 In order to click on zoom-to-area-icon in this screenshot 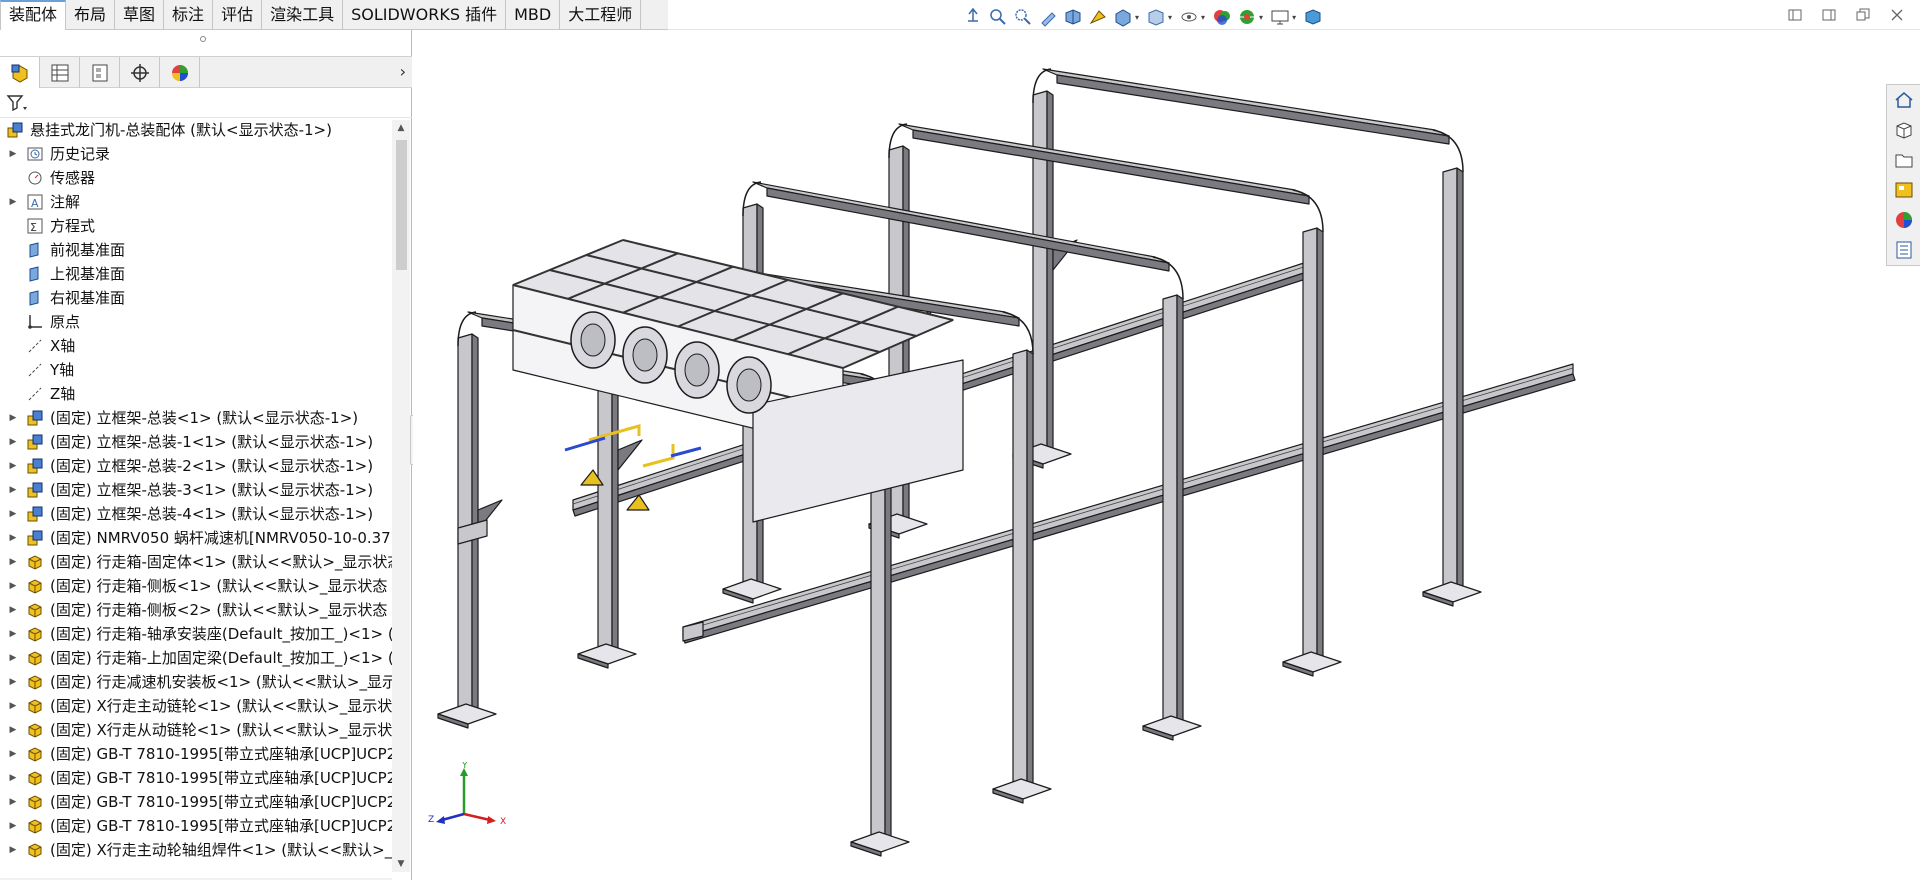, I will do `click(1023, 17)`.